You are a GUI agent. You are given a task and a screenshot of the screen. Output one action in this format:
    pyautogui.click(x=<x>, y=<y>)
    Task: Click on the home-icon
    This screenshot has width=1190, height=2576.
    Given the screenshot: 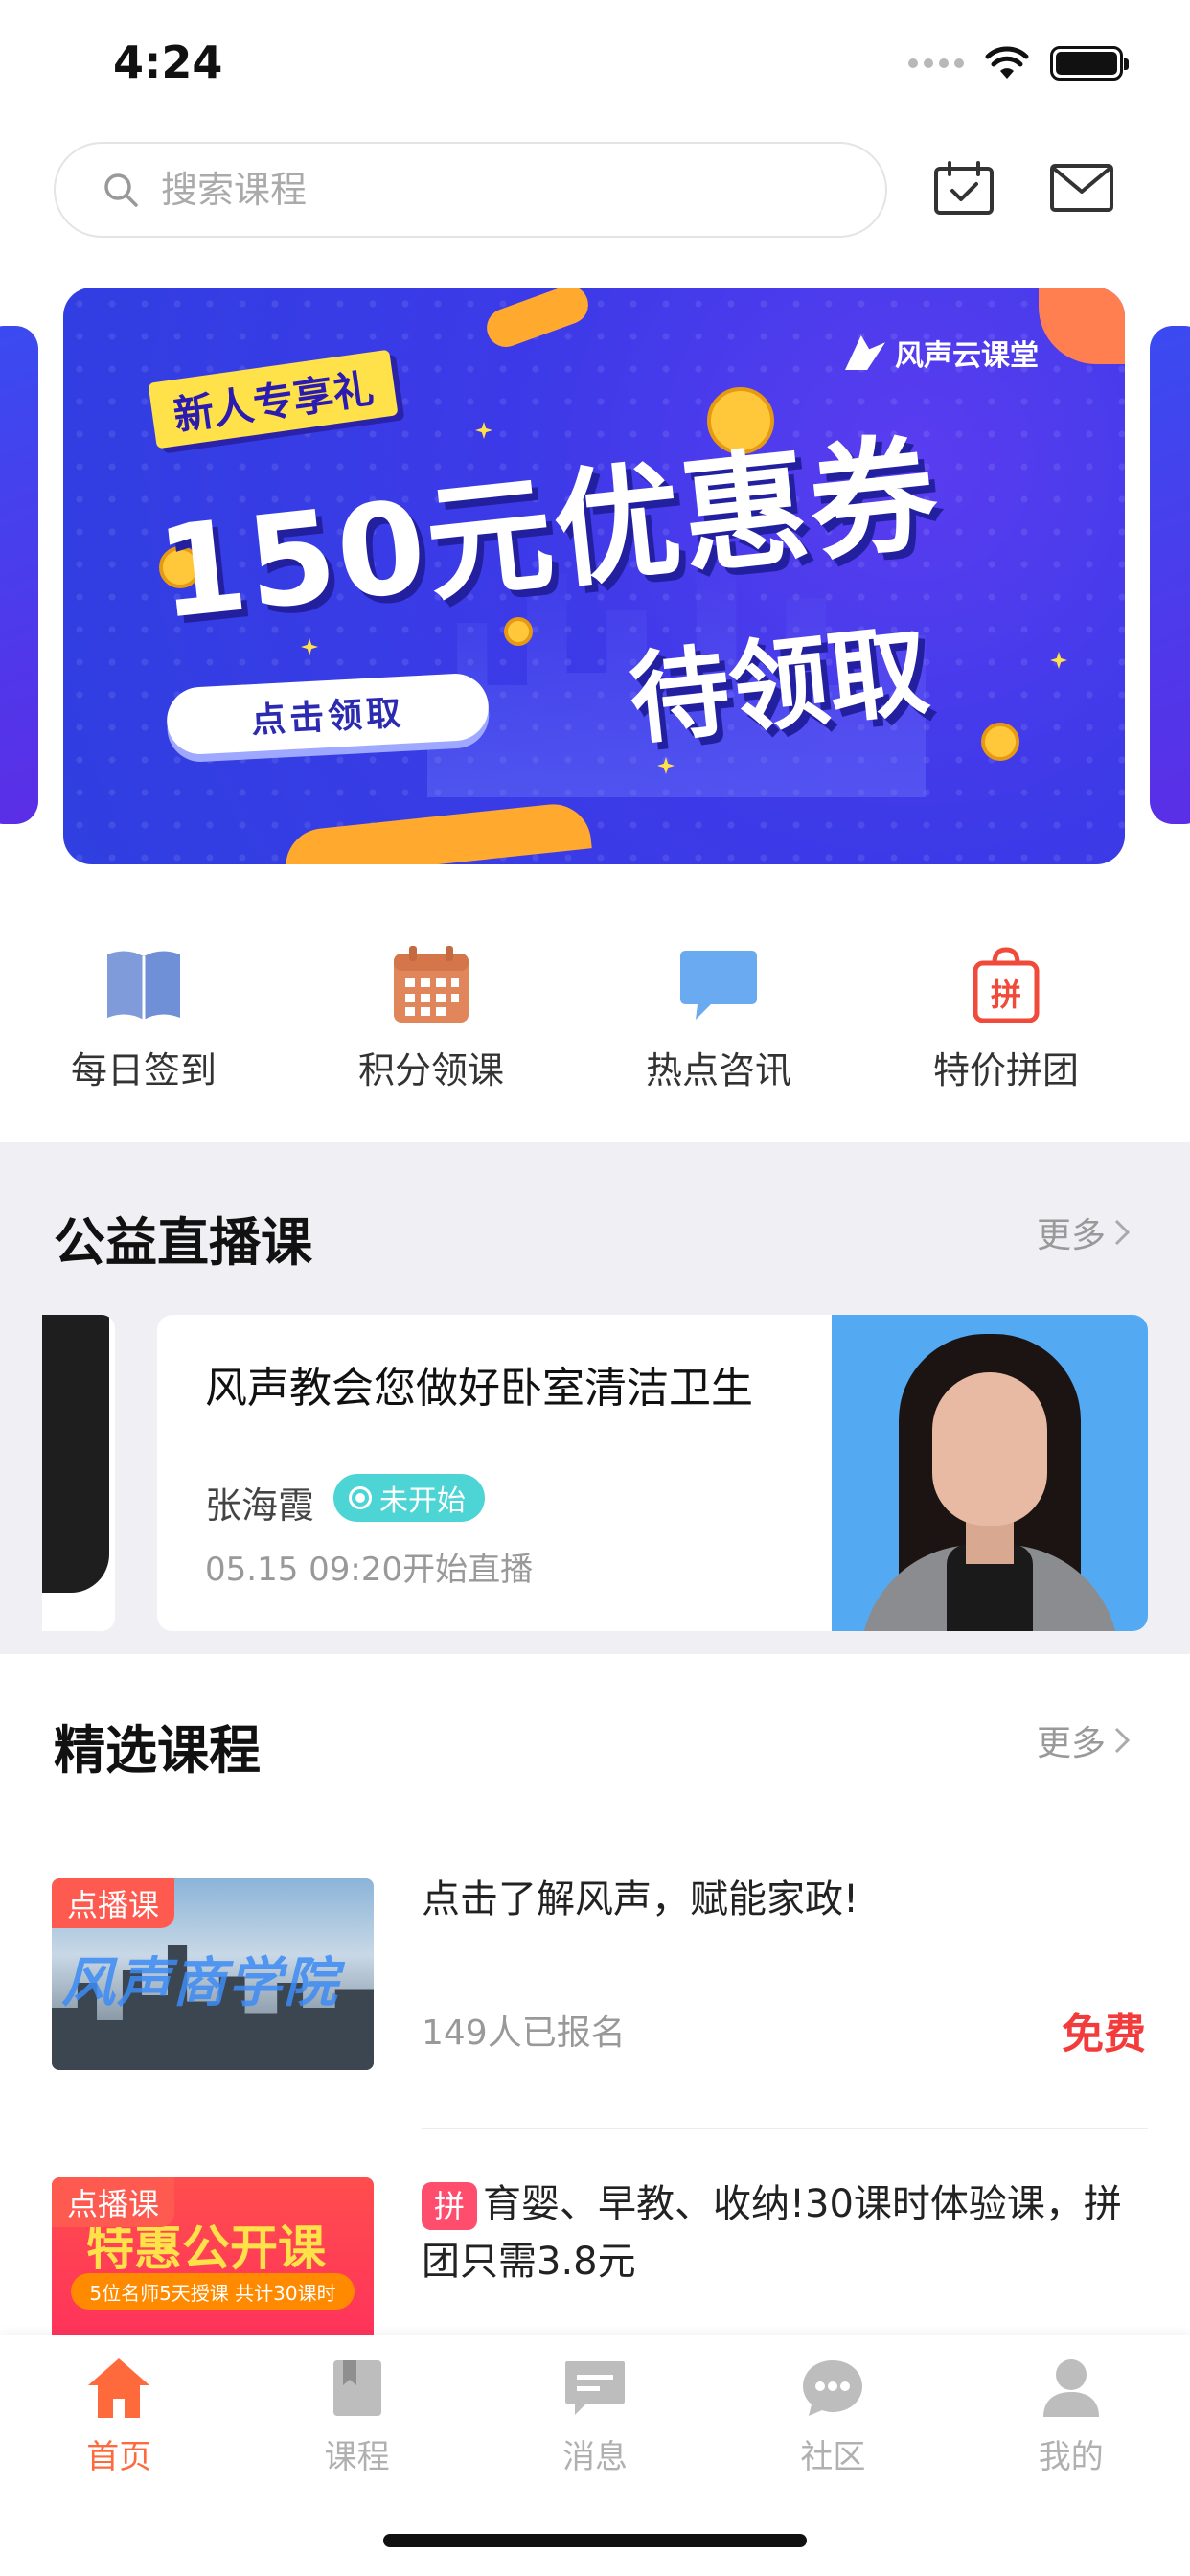 What is the action you would take?
    pyautogui.click(x=119, y=2388)
    